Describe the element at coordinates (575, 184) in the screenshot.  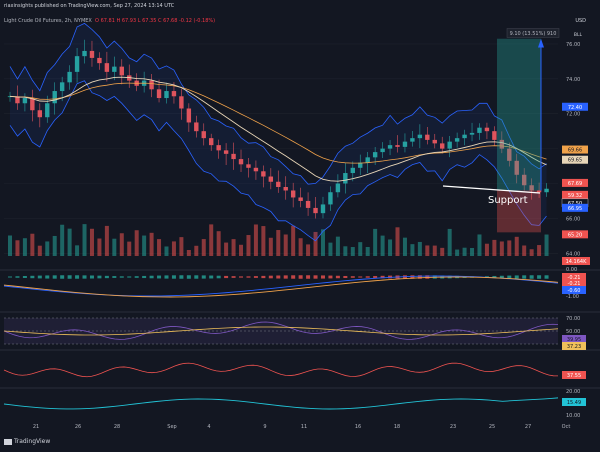
I see `price-tag-text: 67.69` at that location.